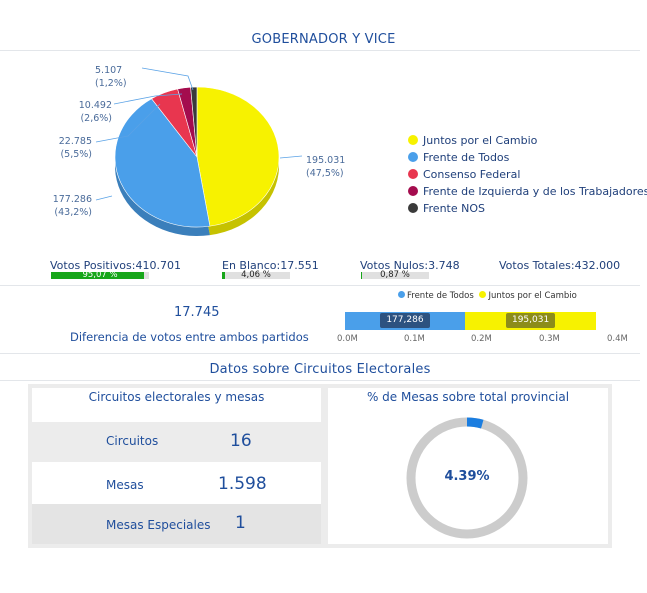 The image size is (647, 593). Describe the element at coordinates (125, 485) in the screenshot. I see `row-label: Mesas` at that location.